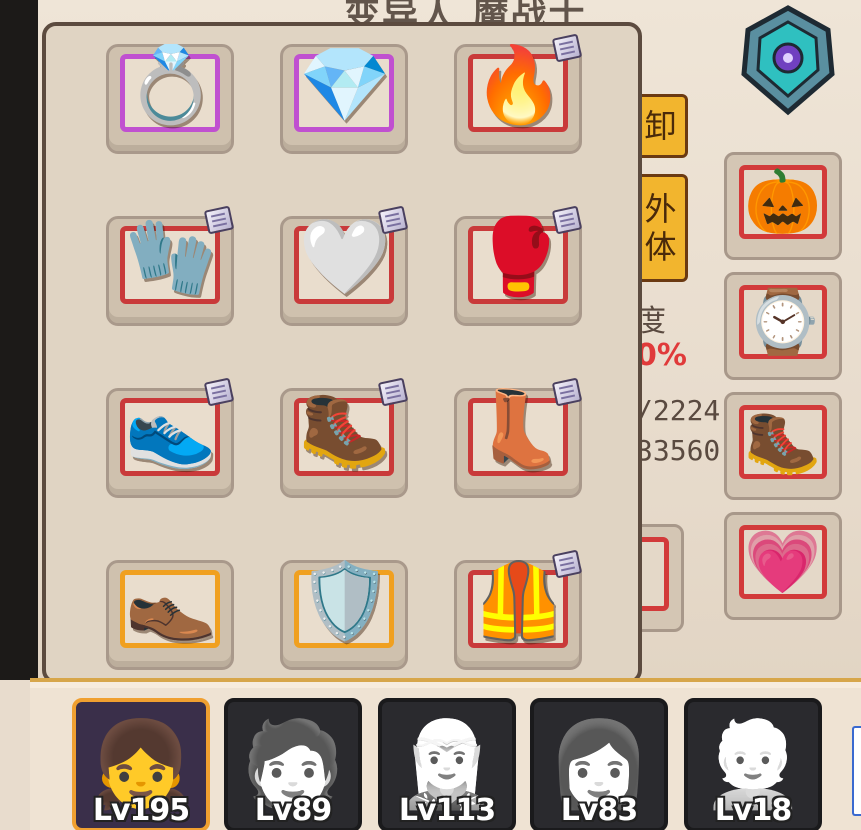  I want to click on heart-ring-icon: 💗, so click(783, 562).